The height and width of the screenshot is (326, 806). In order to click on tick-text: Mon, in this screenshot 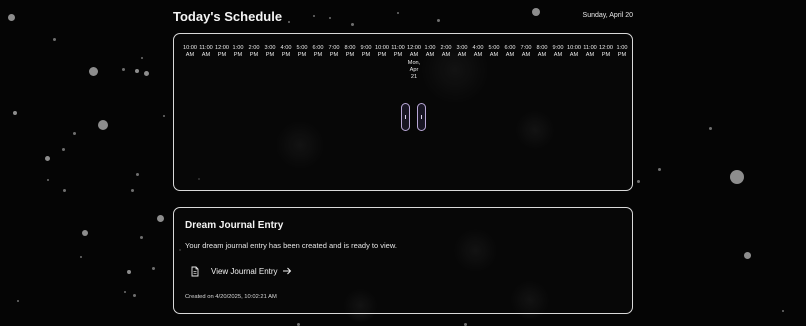, I will do `click(414, 62)`.